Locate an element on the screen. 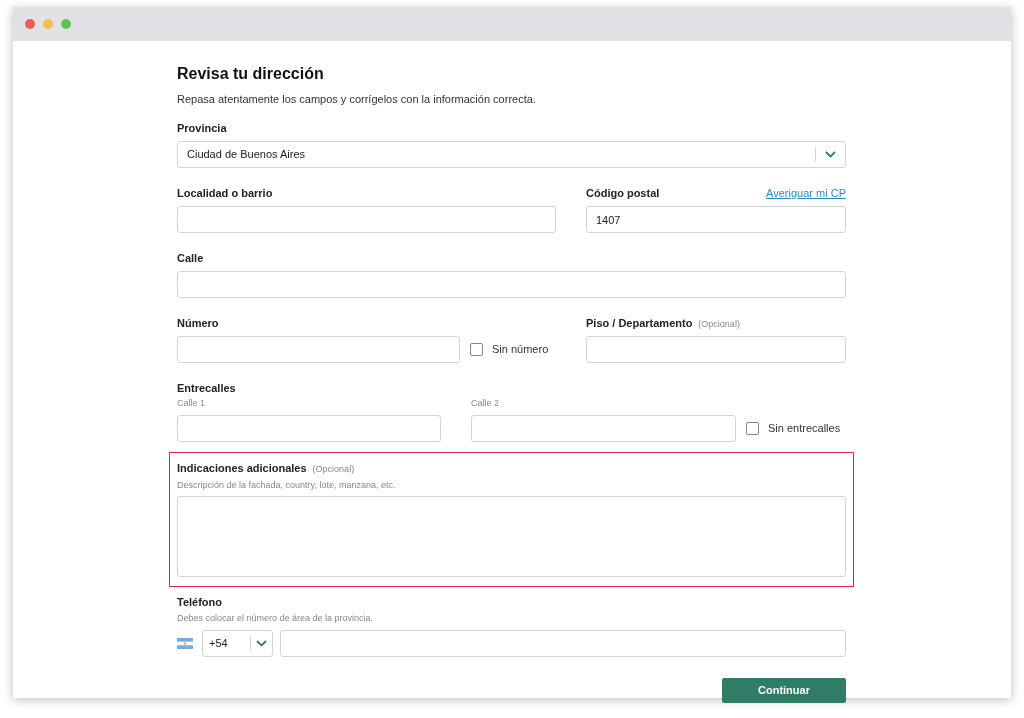 This screenshot has height=718, width=1024. field-label: Localidad o barrio is located at coordinates (225, 193).